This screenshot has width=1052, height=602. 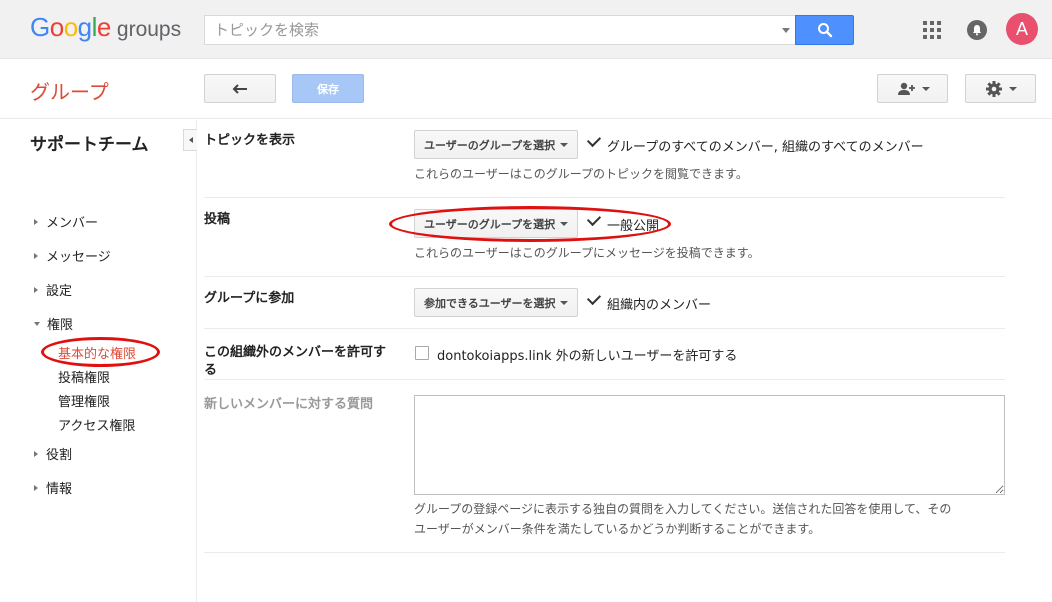 I want to click on notifications-bell-icon, so click(x=977, y=30).